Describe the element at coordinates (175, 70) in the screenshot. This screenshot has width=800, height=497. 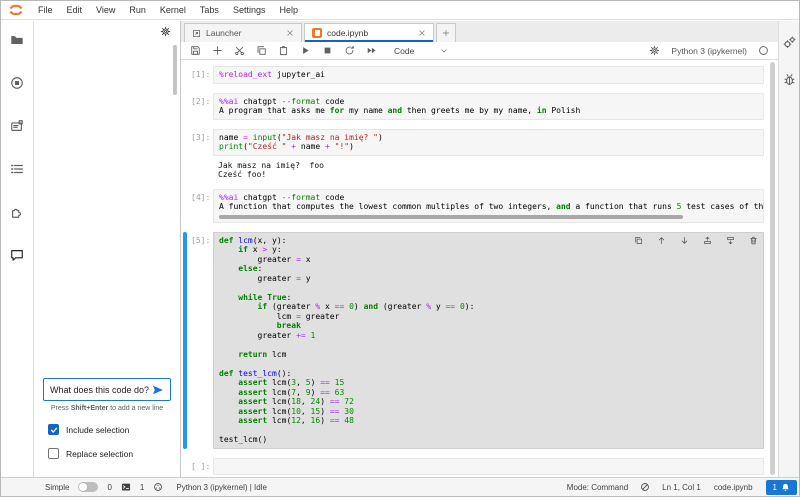
I see `chat-panel-scrollbar` at that location.